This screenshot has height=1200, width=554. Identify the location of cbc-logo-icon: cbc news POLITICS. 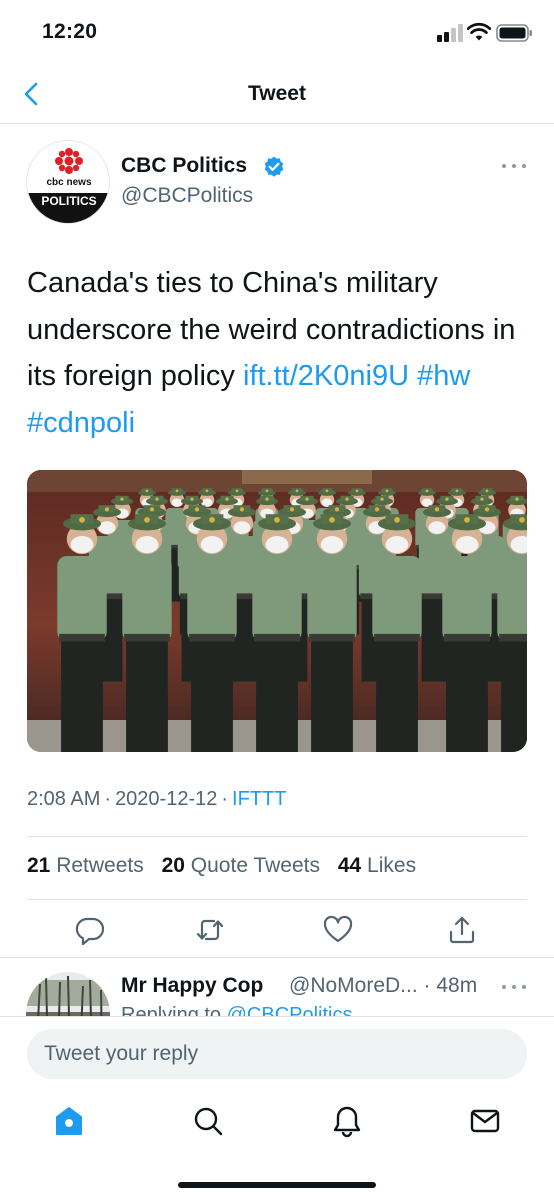
(68, 182).